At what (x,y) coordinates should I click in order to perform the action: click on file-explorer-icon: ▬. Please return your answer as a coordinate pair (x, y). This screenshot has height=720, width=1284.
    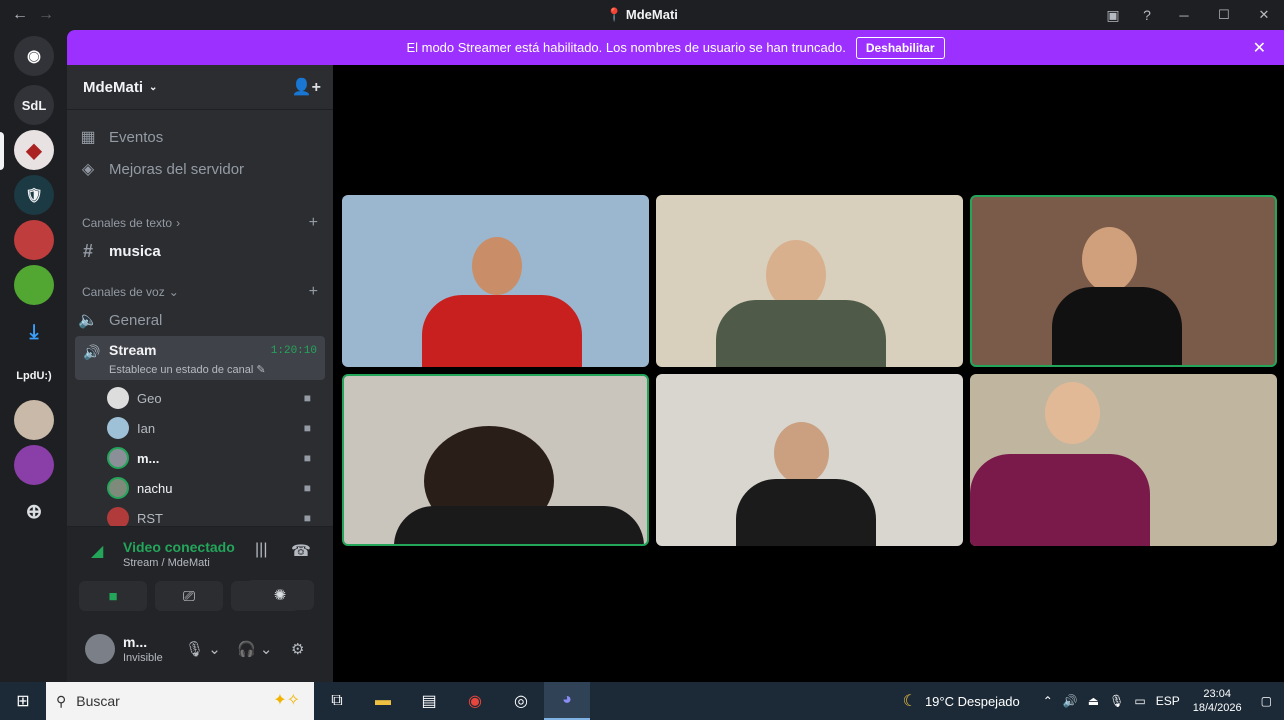
    Looking at the image, I should click on (383, 701).